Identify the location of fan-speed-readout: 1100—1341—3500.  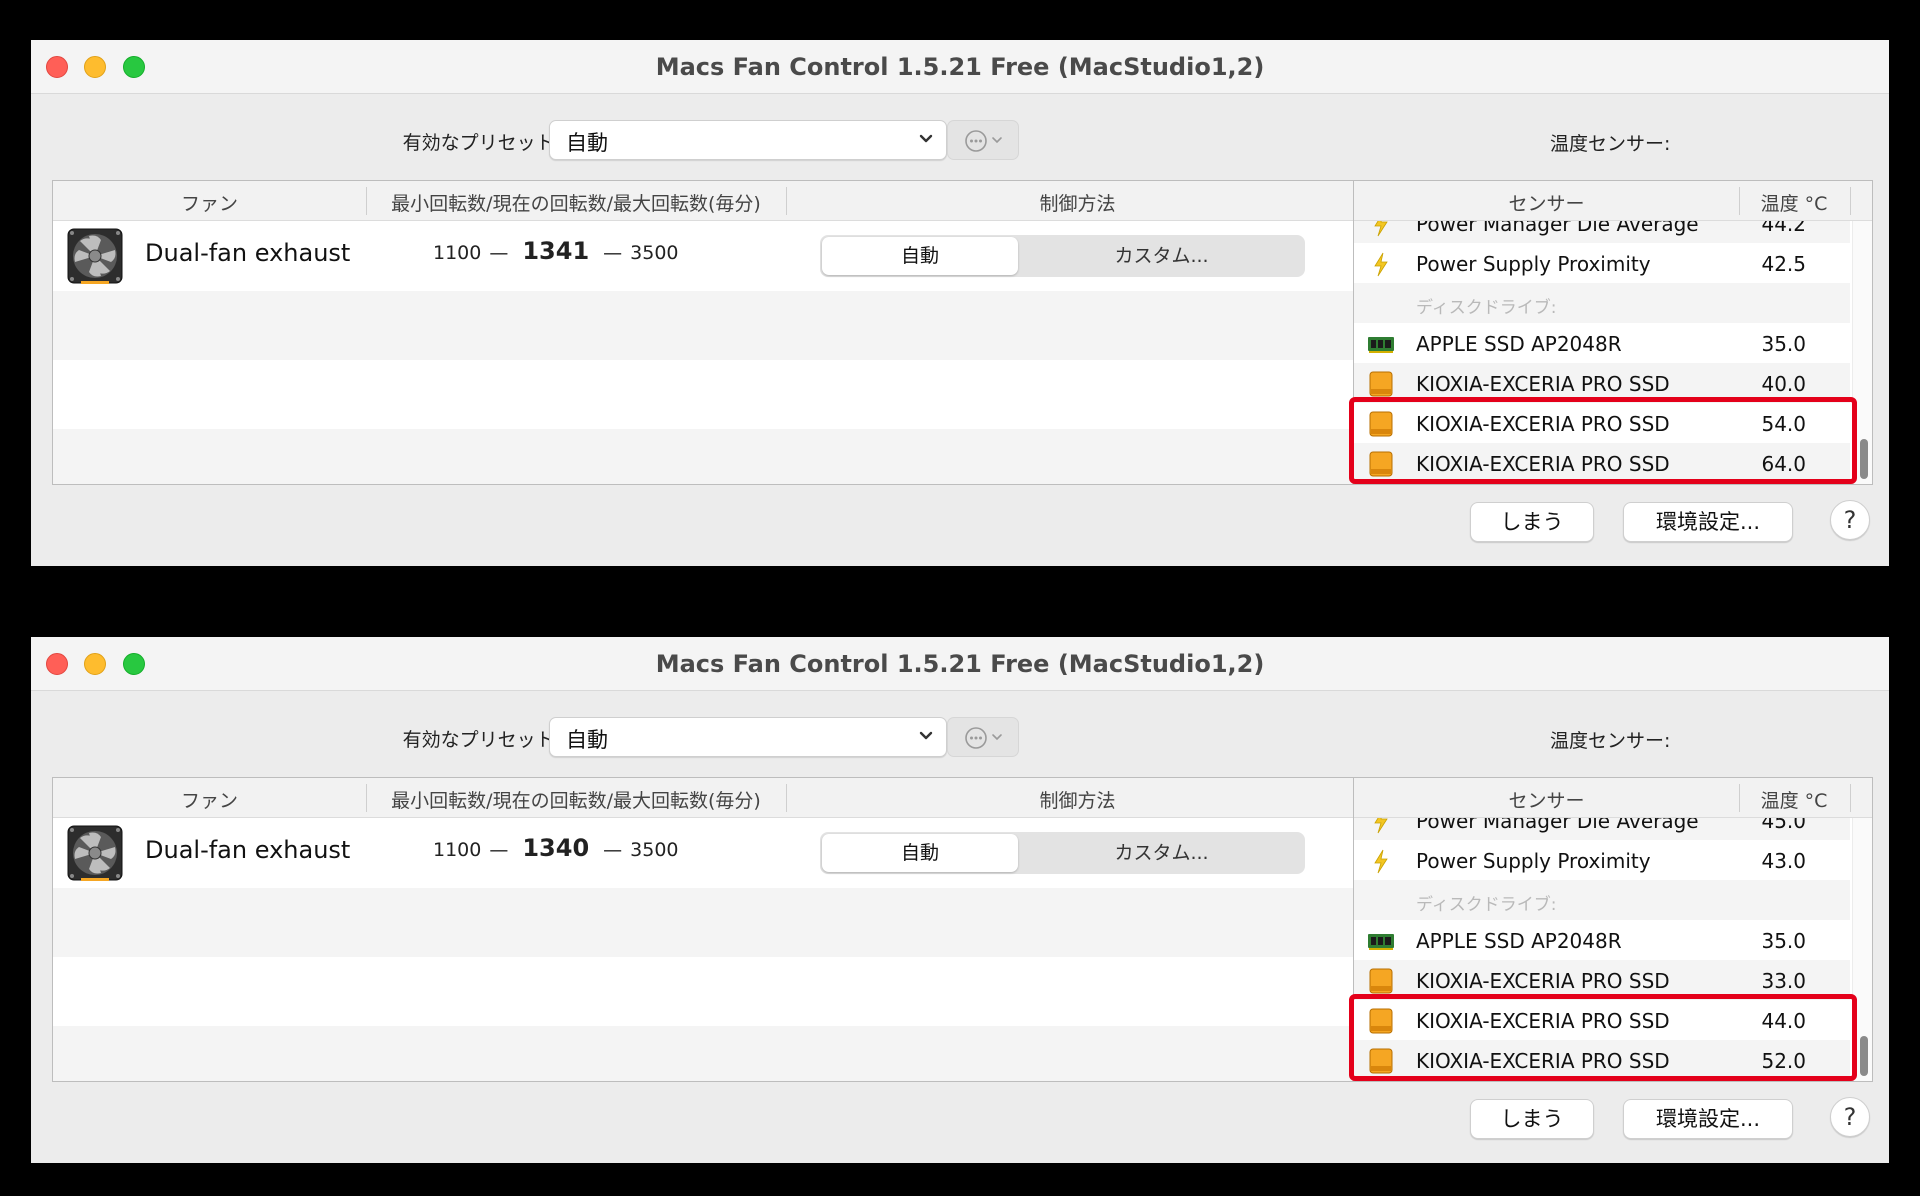
(556, 251).